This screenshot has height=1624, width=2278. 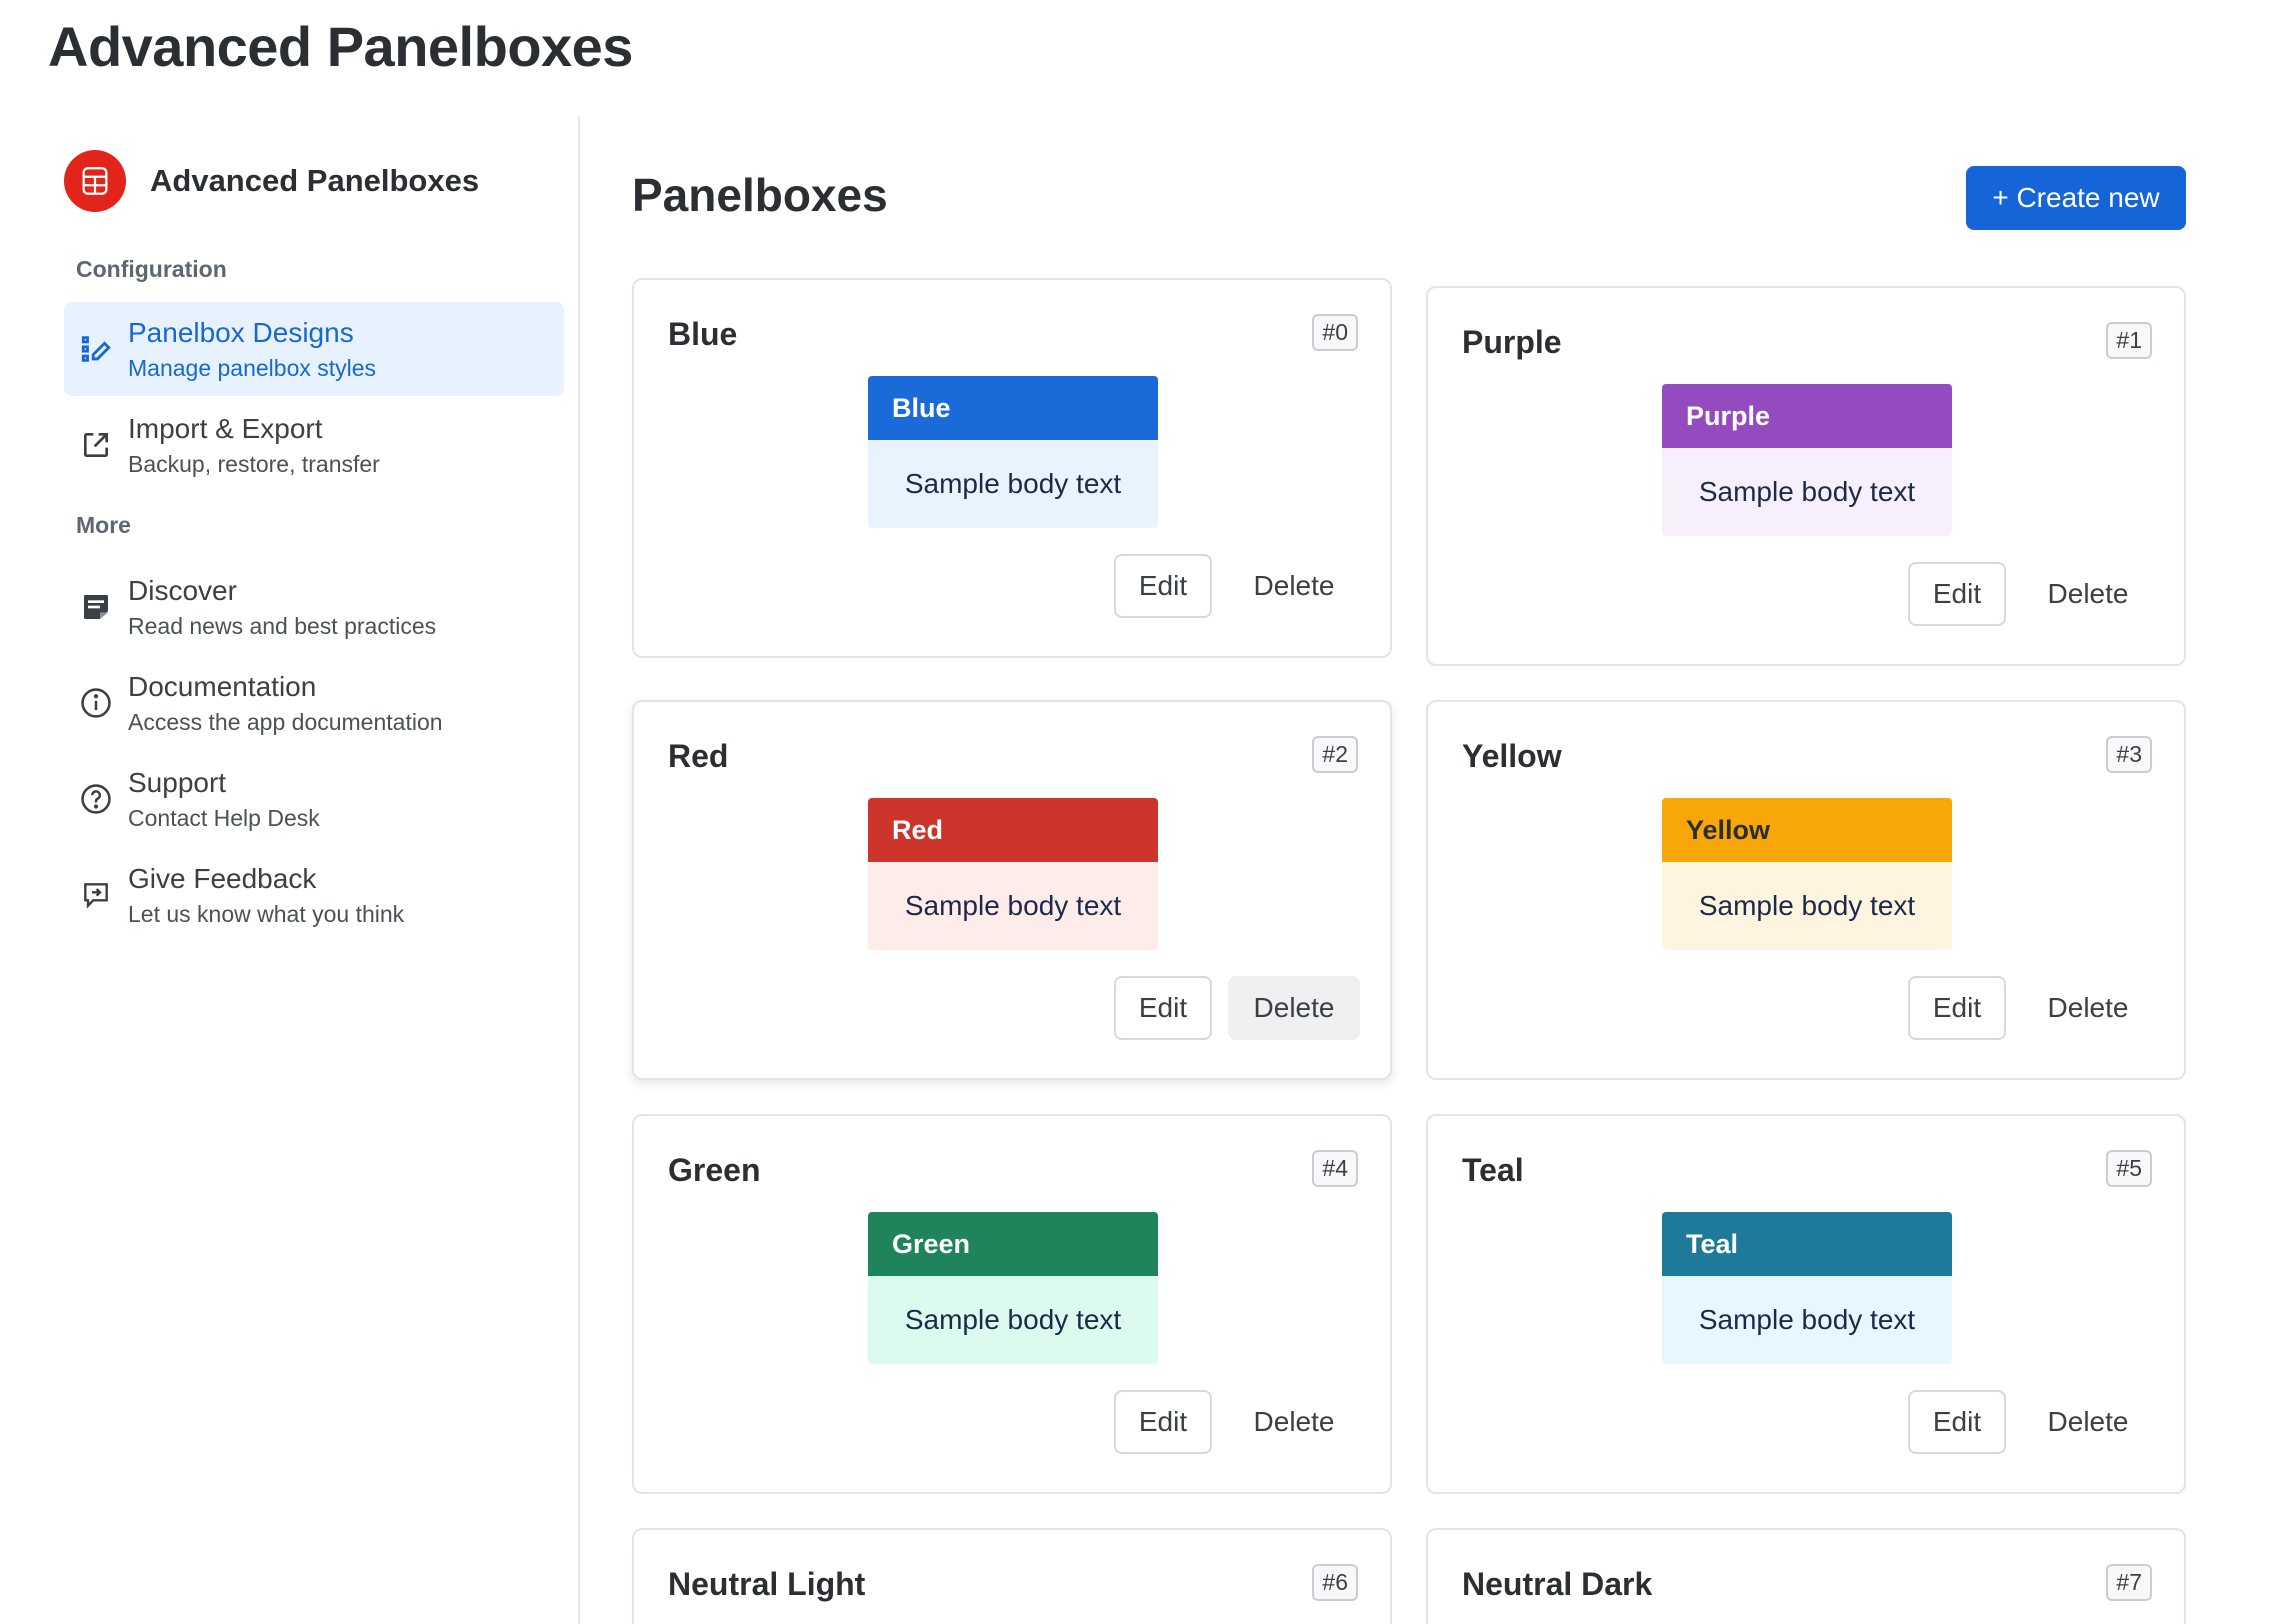 What do you see at coordinates (1335, 1582) in the screenshot?
I see `panelbox-id-badge: #6` at bounding box center [1335, 1582].